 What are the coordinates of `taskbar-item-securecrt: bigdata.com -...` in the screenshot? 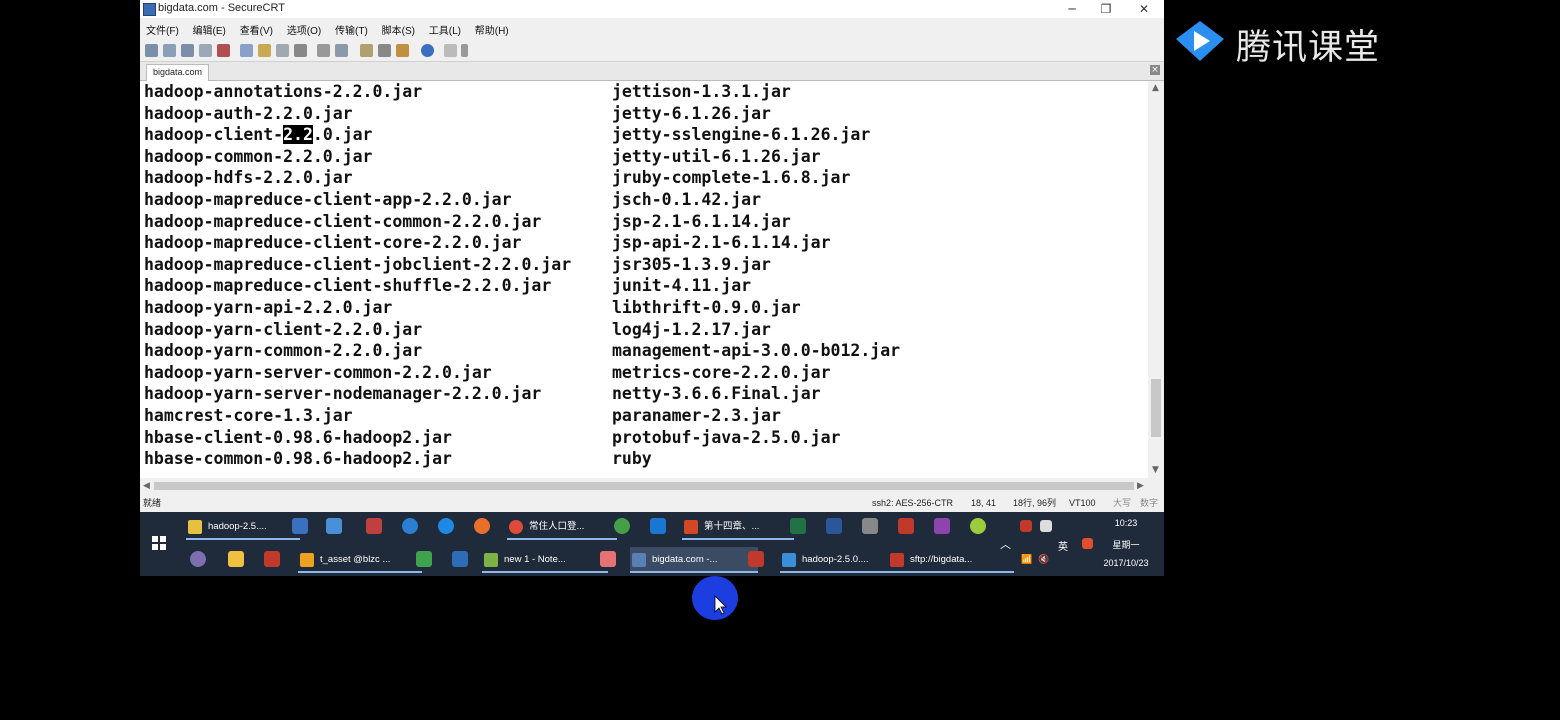 It's located at (694, 560).